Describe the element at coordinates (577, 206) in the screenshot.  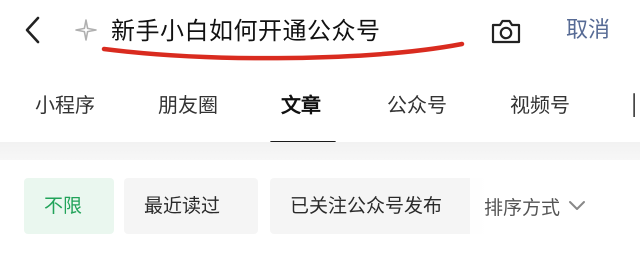
I see `chevron-down-icon` at that location.